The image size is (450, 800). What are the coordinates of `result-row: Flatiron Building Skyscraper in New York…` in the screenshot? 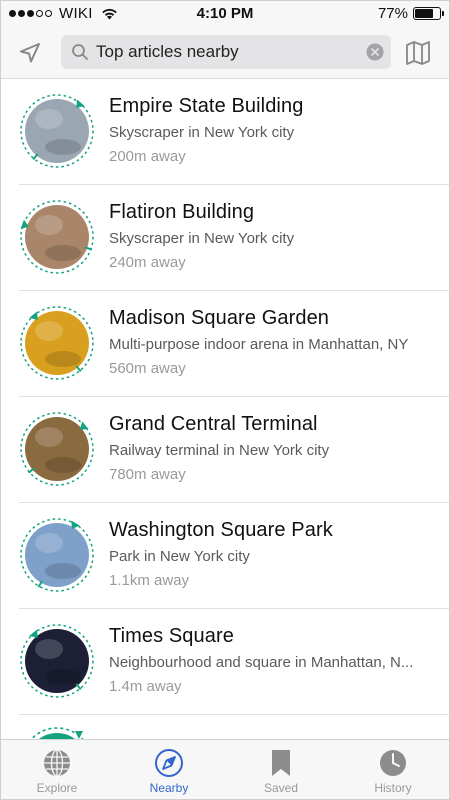 It's located at (234, 238).